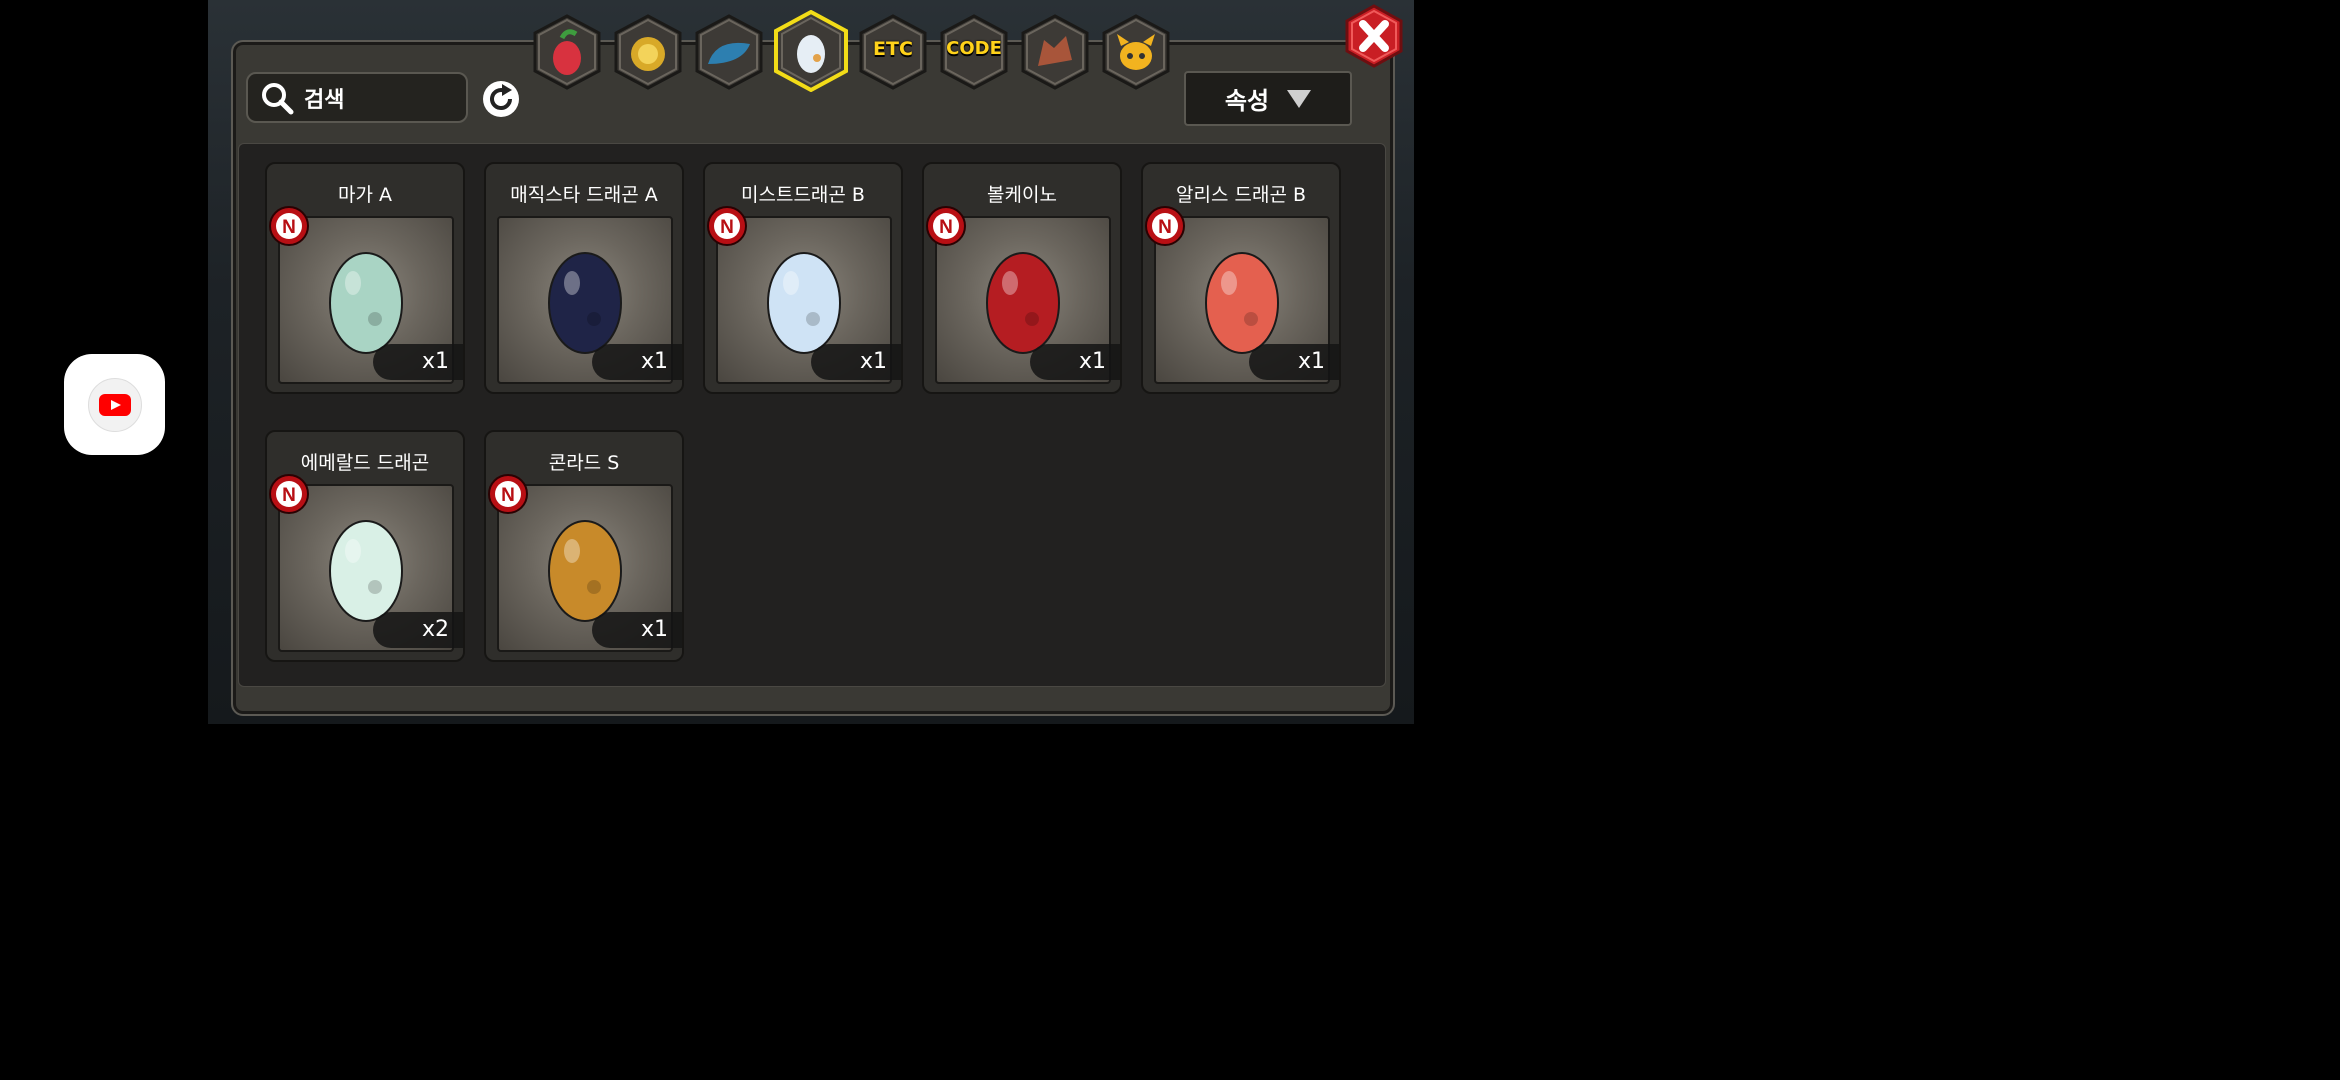 The width and height of the screenshot is (2340, 1080). What do you see at coordinates (974, 48) in the screenshot?
I see `tab-code-label: CODE` at bounding box center [974, 48].